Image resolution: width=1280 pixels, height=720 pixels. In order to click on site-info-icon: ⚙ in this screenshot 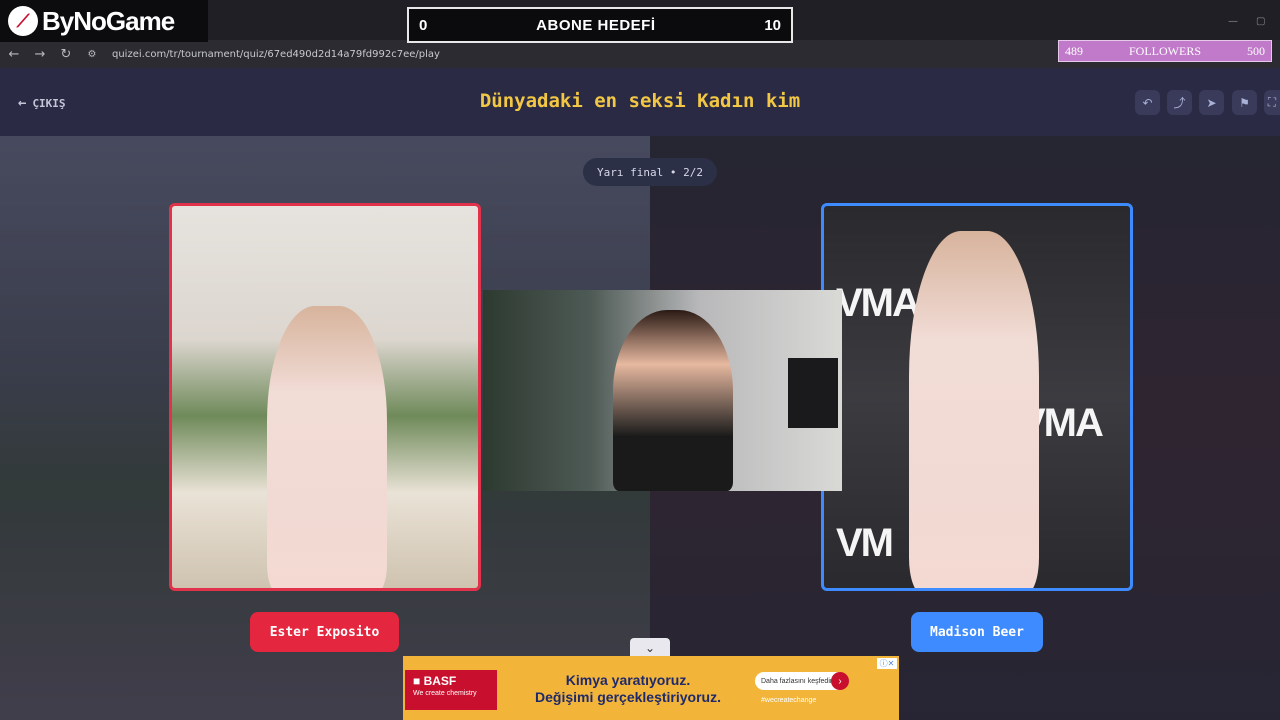, I will do `click(92, 54)`.